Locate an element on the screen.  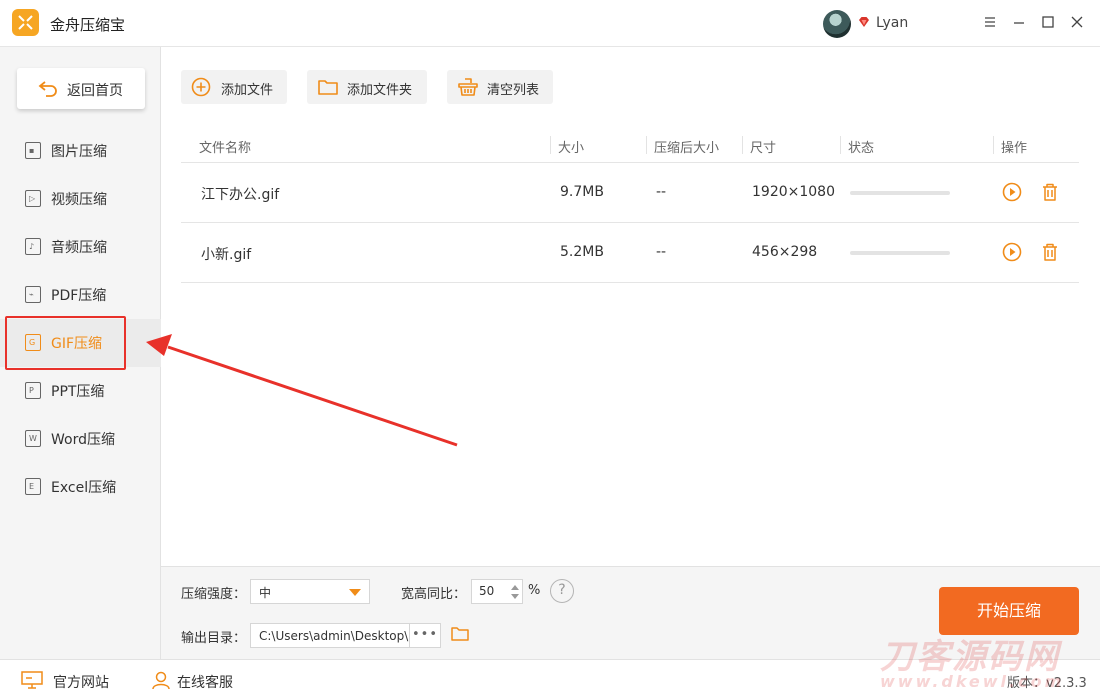
watermark: 刀客源码网 www.dkewl.com is located at coordinates (972, 665).